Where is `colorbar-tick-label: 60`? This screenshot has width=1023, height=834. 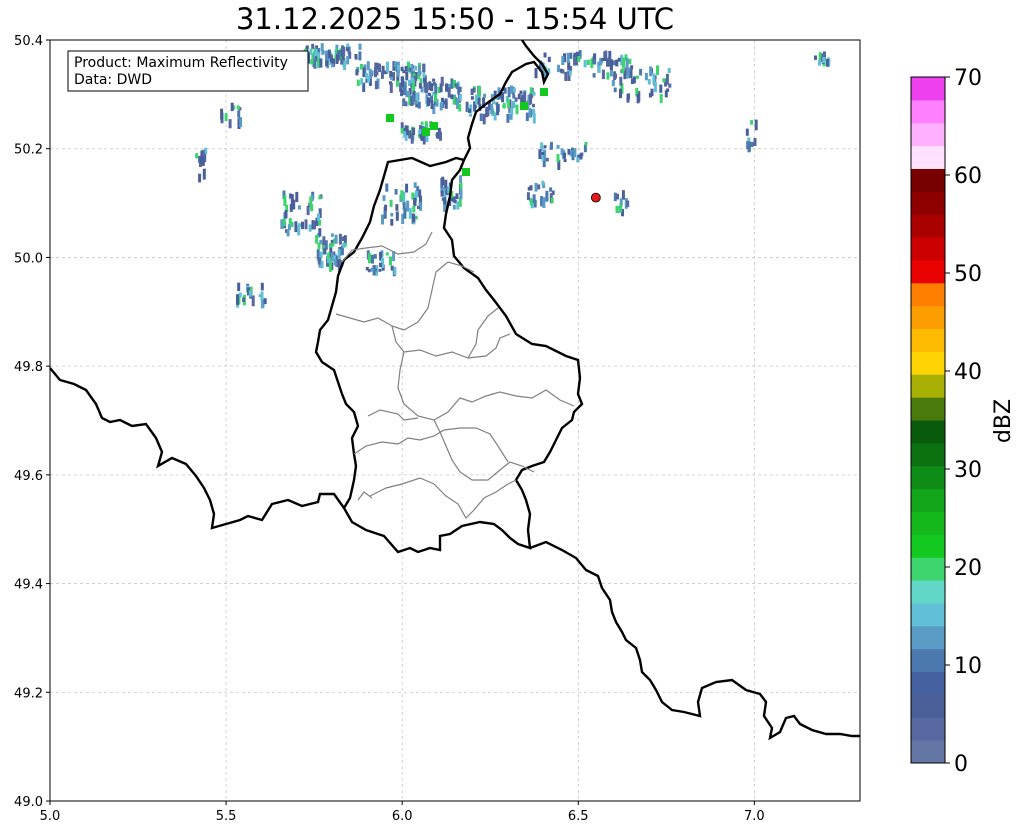 colorbar-tick-label: 60 is located at coordinates (968, 176).